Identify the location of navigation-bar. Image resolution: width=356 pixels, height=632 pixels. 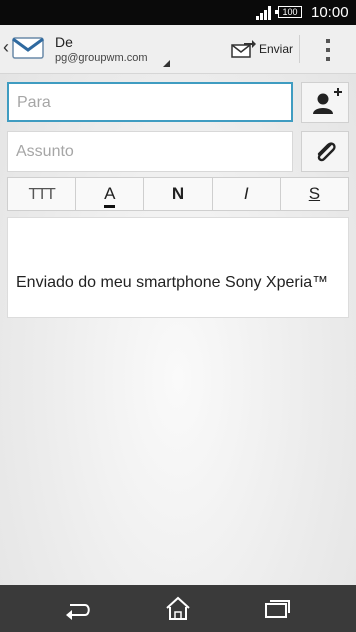
(178, 608).